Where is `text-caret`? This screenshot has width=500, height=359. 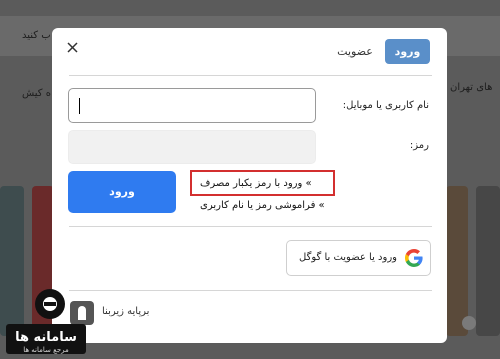 text-caret is located at coordinates (79, 106).